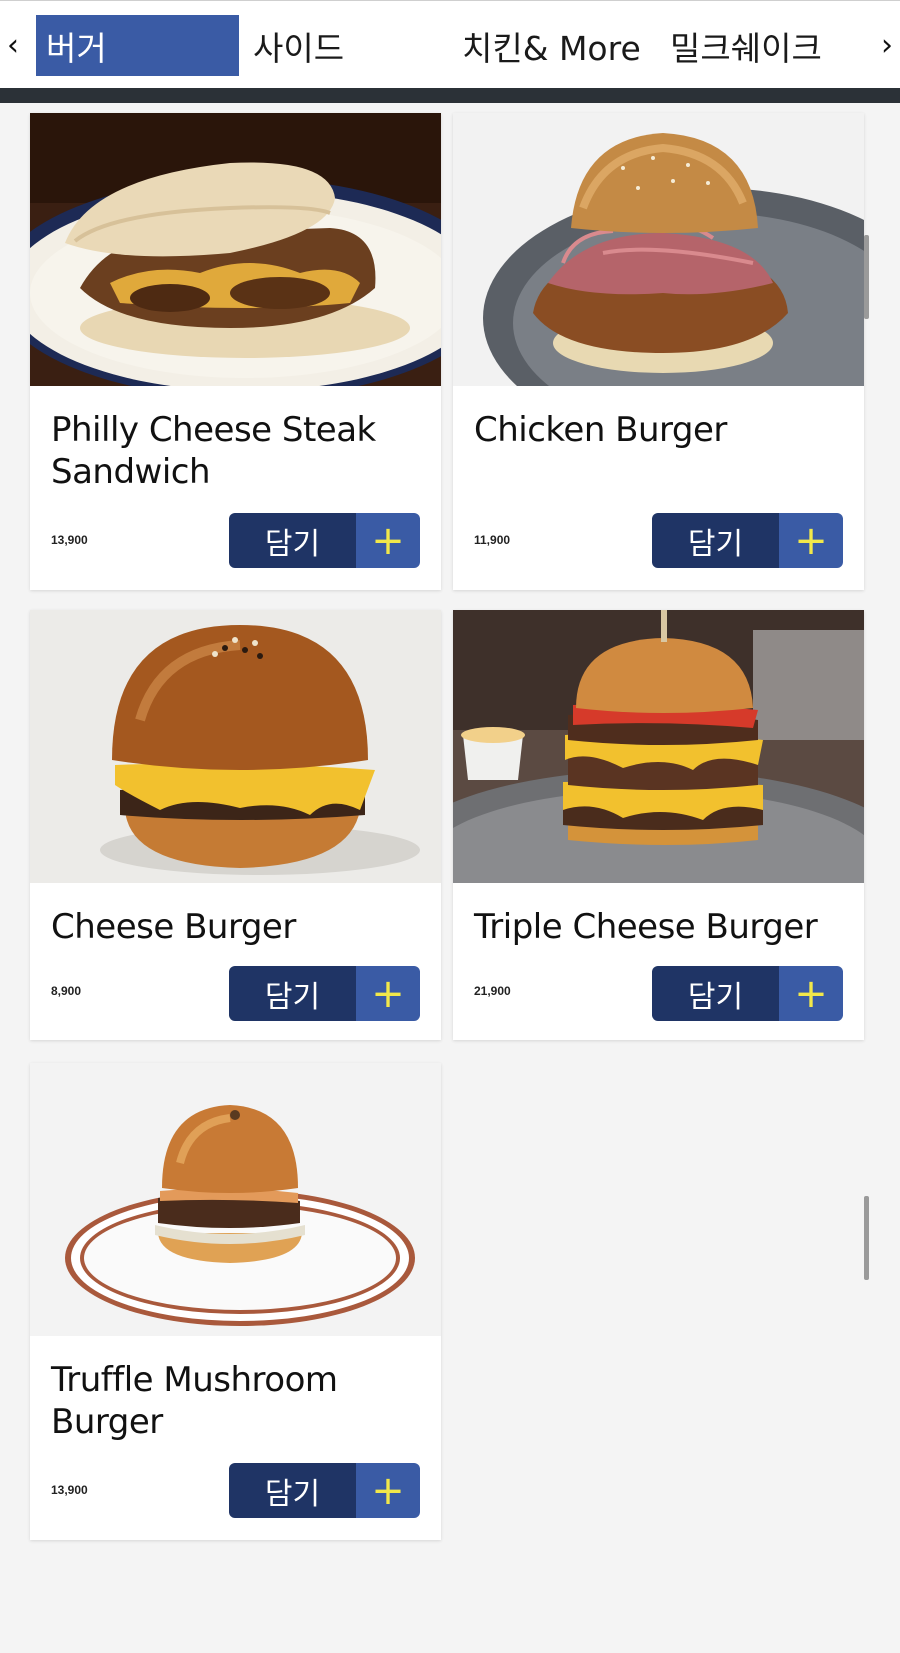 The image size is (900, 1653). I want to click on product-card-cheese-burger: Cheese Burger 8,900 담기 +, so click(235, 825).